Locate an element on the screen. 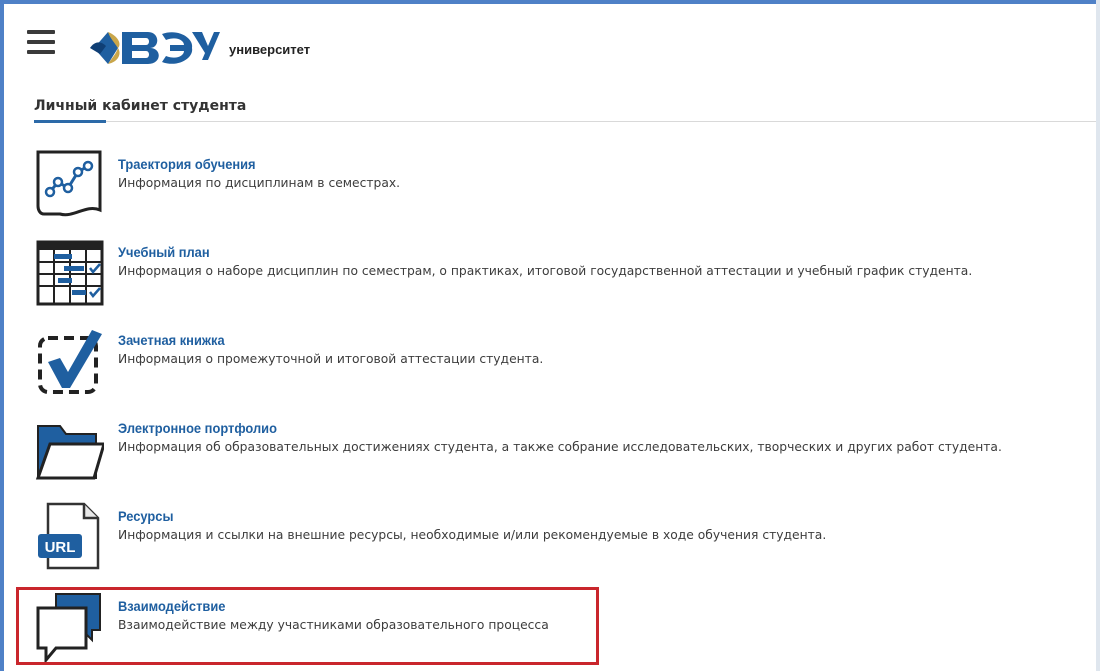  title-accent-bar is located at coordinates (70, 121).